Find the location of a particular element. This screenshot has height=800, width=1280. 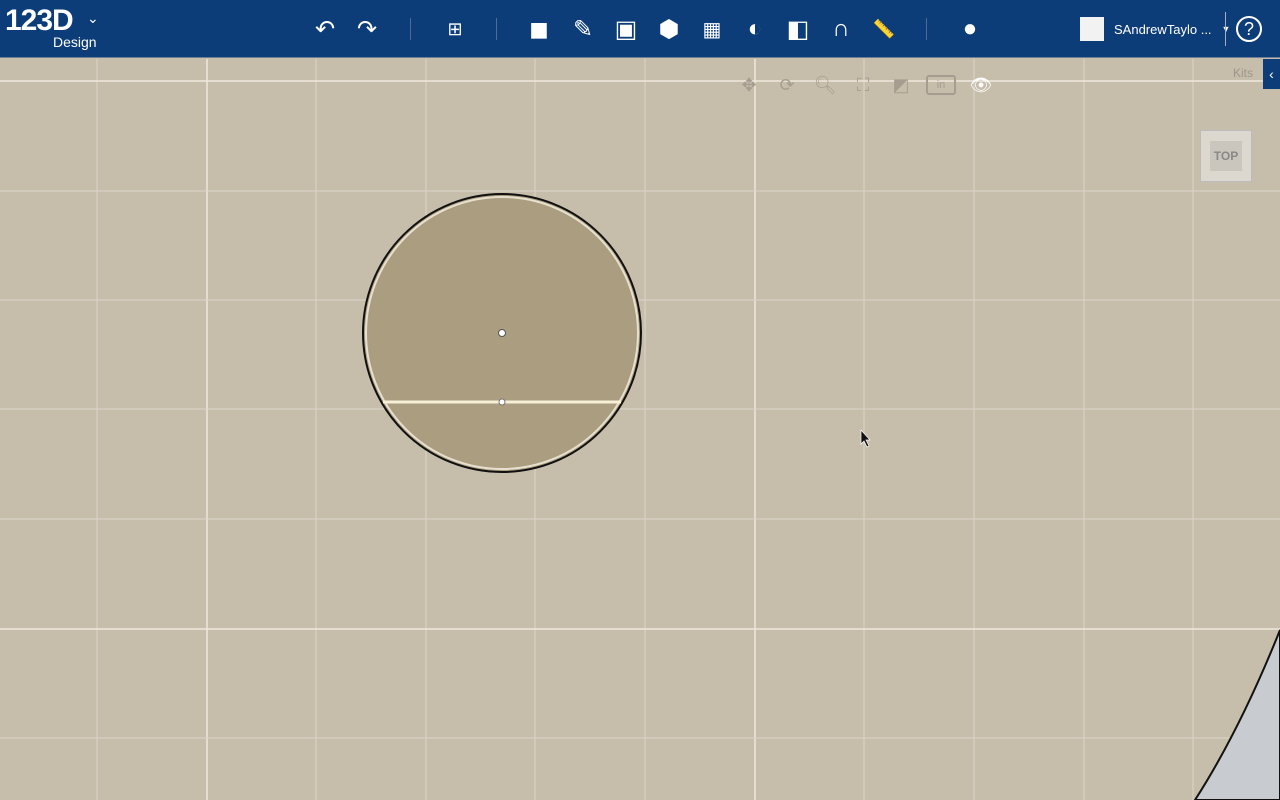

midpoint is located at coordinates (502, 402).